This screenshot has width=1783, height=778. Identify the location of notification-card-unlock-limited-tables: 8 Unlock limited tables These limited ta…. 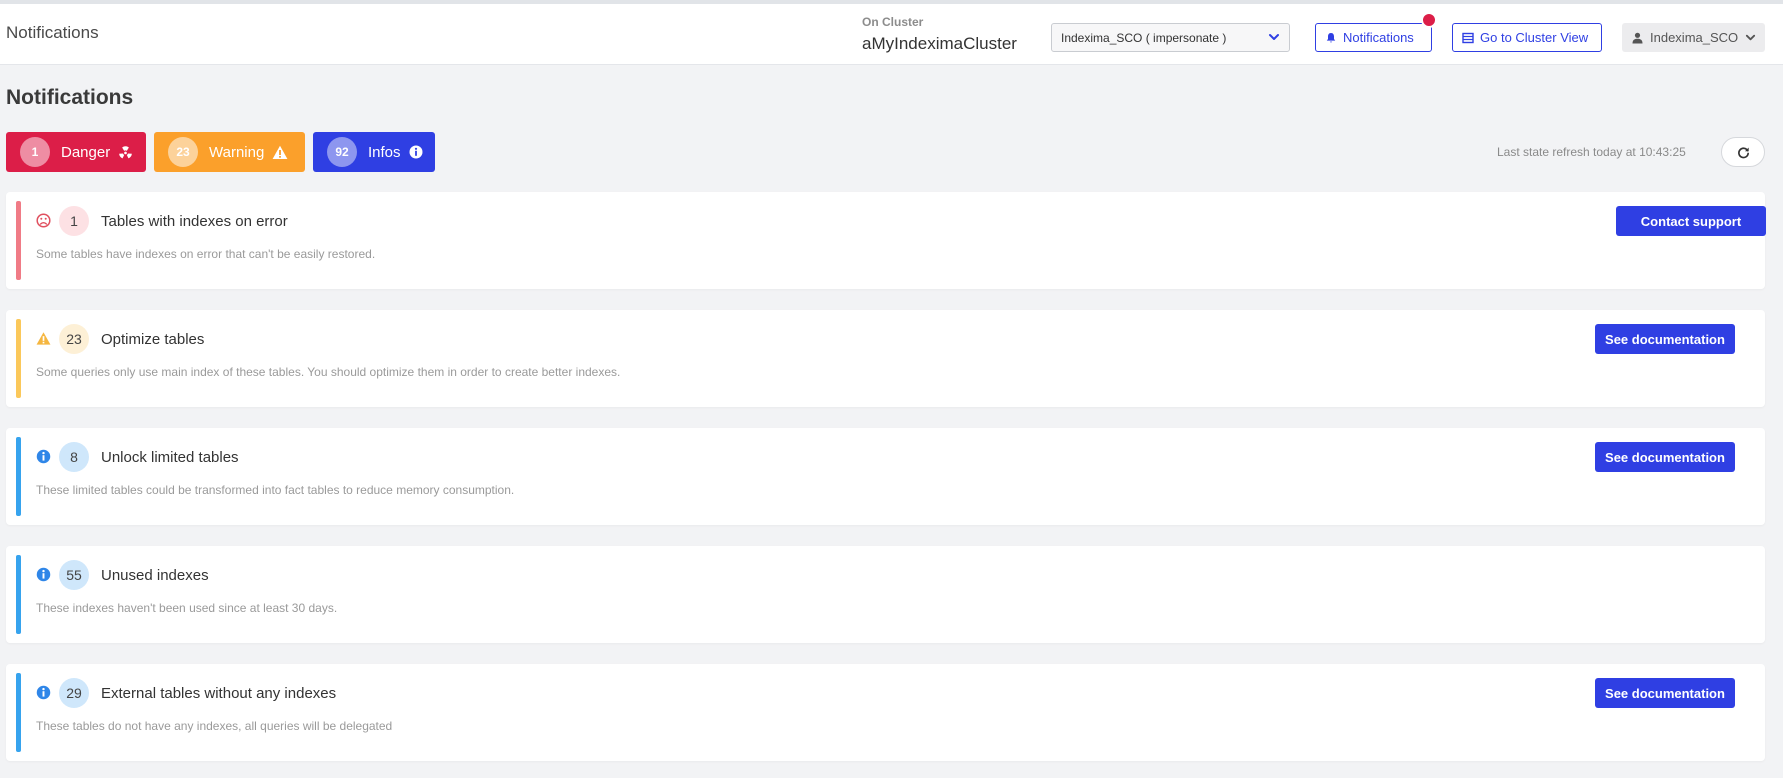
(885, 476).